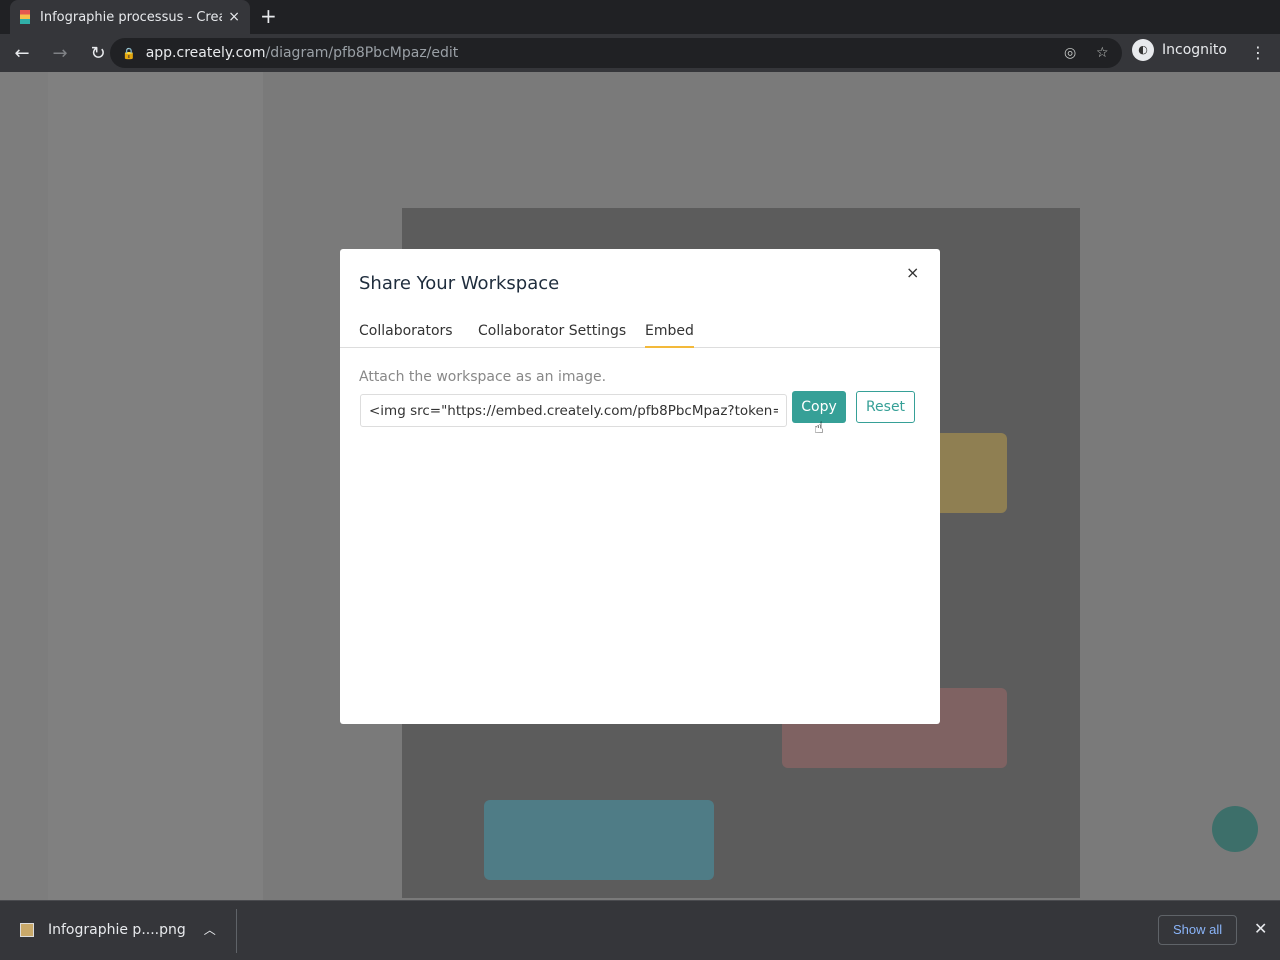 This screenshot has width=1280, height=960. I want to click on url-host: app.creately.com, so click(205, 53).